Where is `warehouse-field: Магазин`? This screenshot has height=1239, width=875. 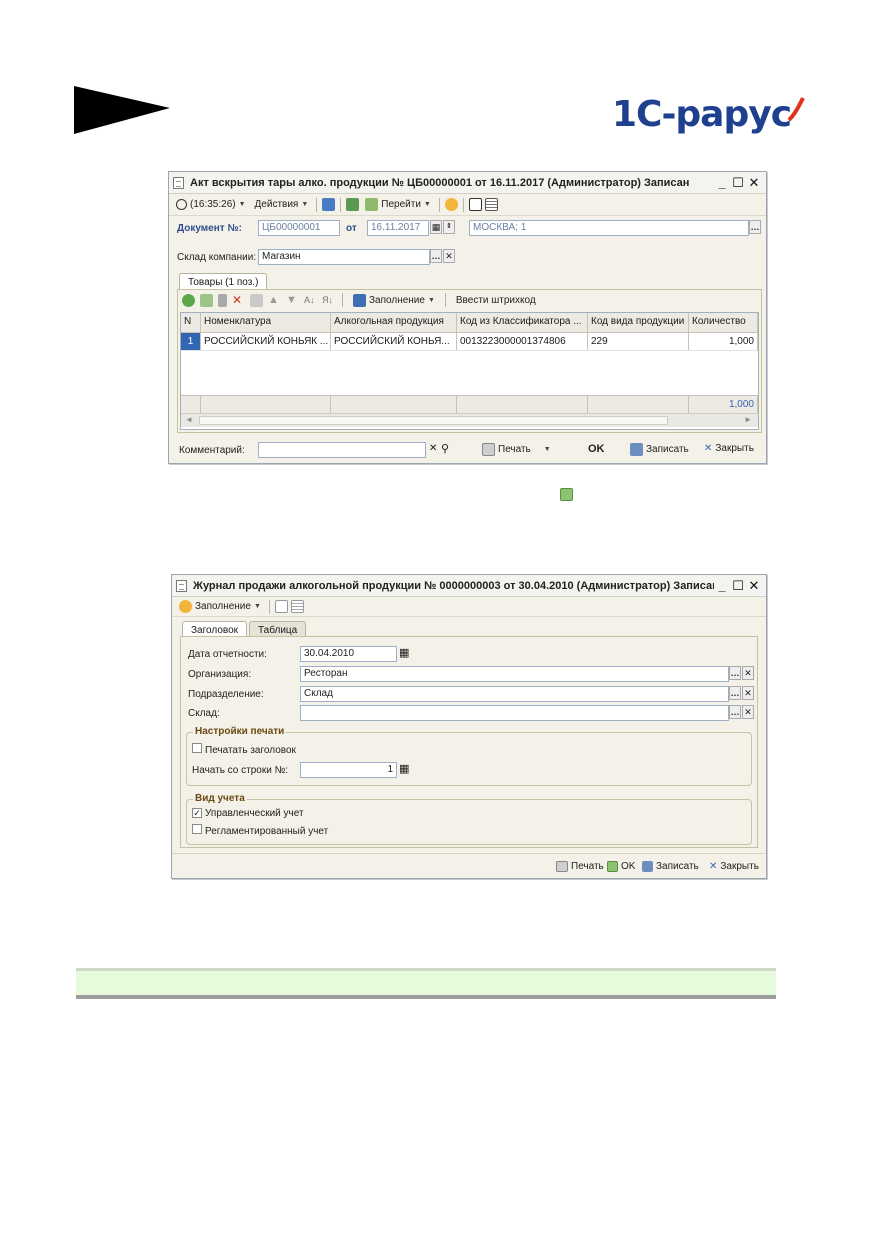
warehouse-field: Магазин is located at coordinates (344, 257).